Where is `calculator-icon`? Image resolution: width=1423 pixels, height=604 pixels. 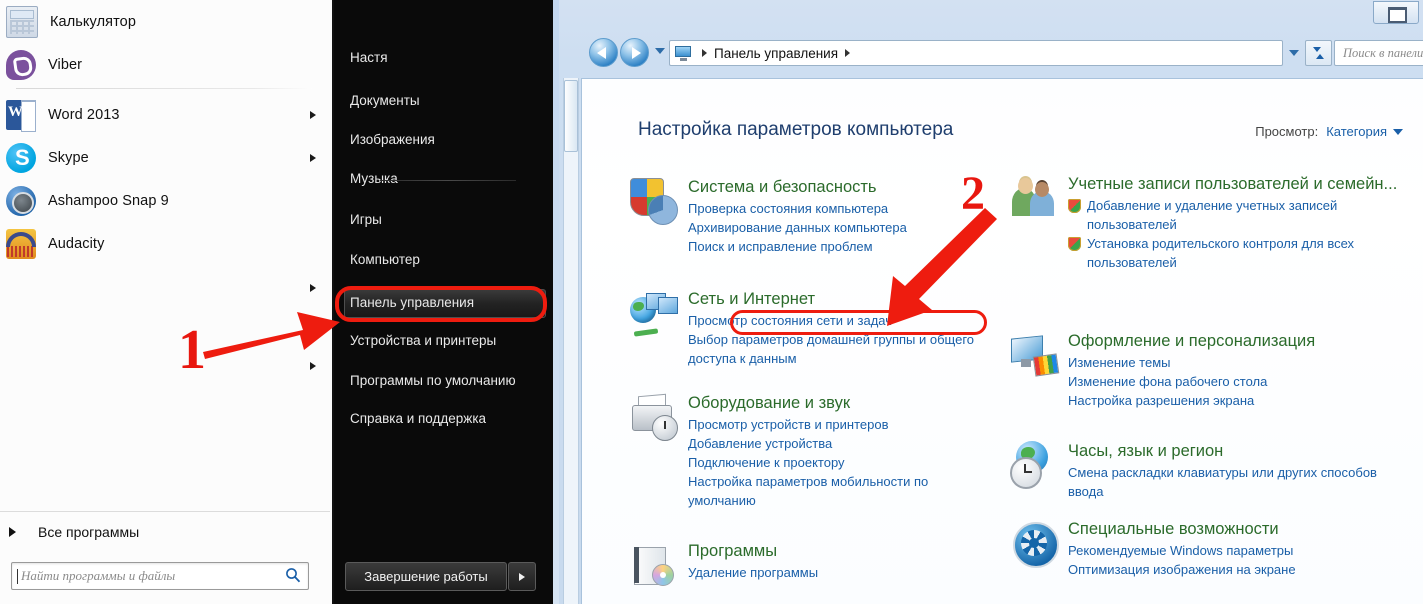 calculator-icon is located at coordinates (22, 21).